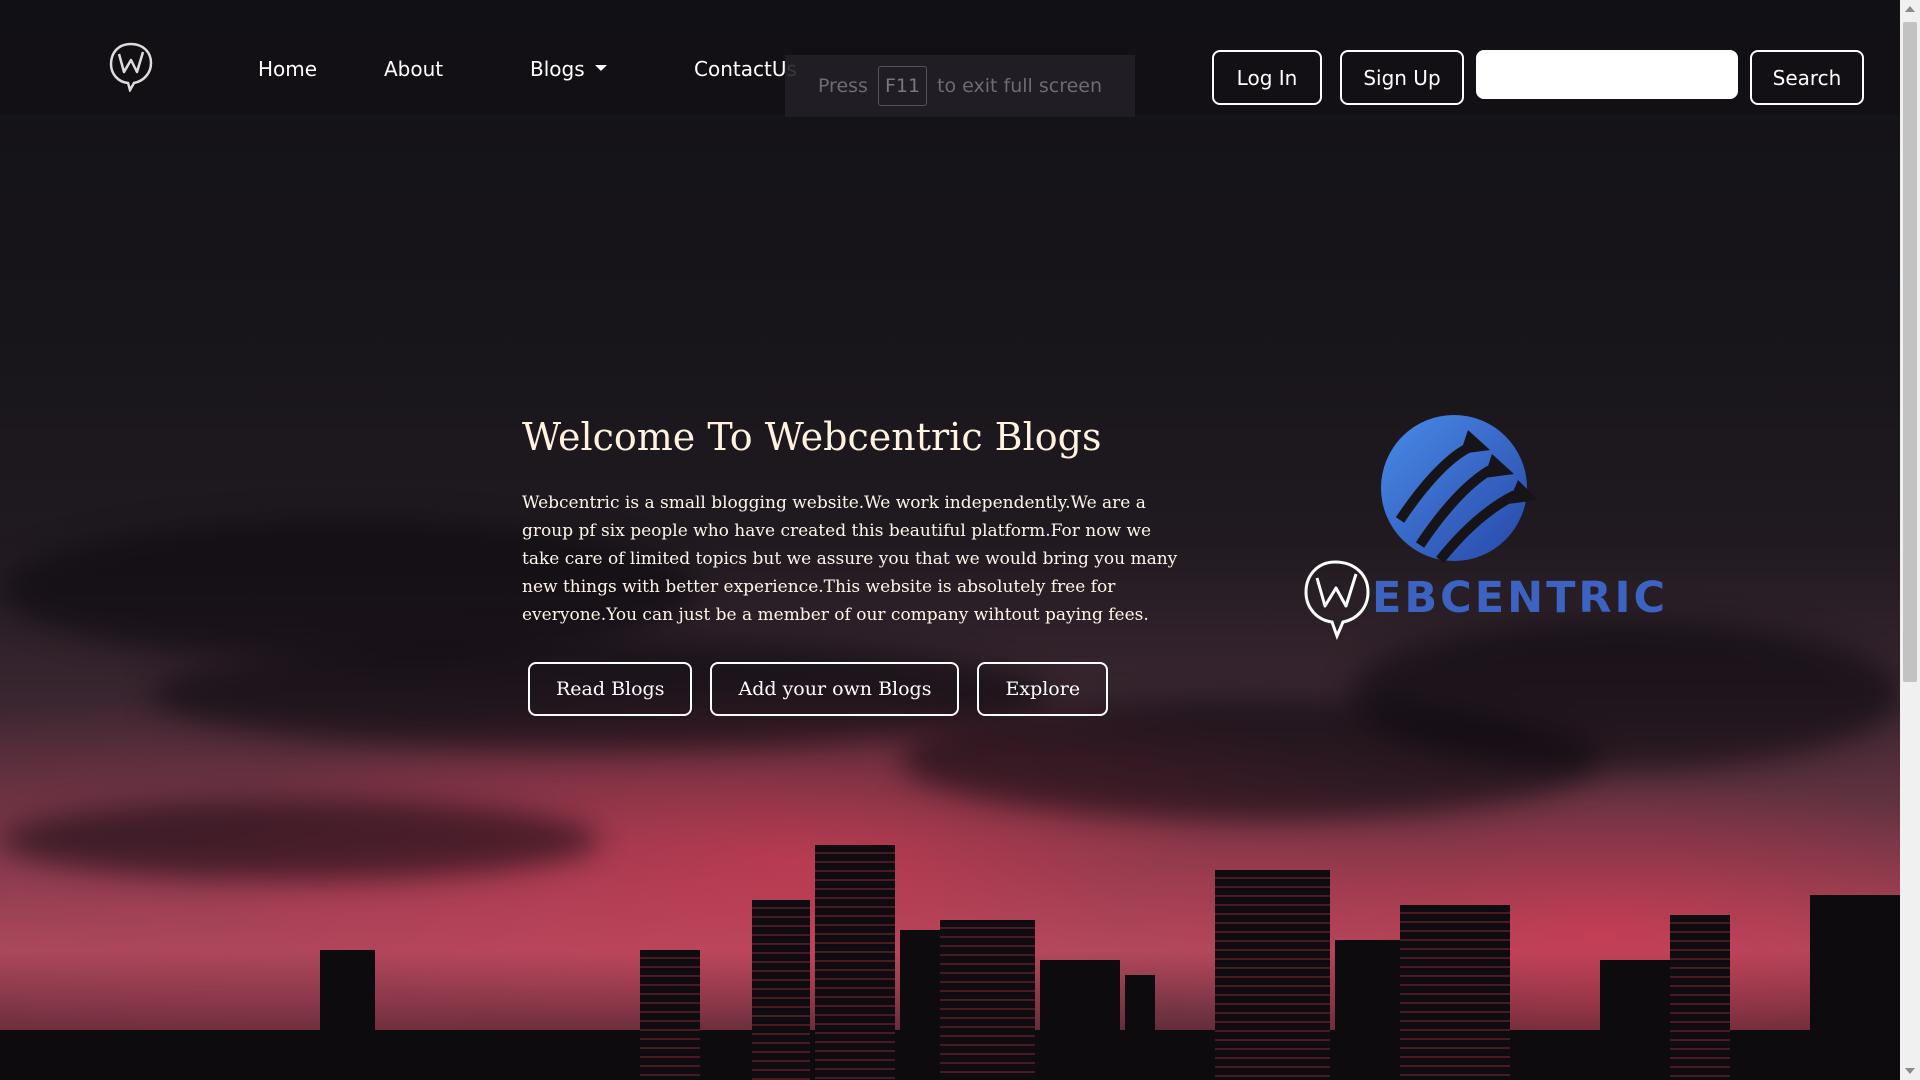  I want to click on nav-home-link: Home, so click(287, 69).